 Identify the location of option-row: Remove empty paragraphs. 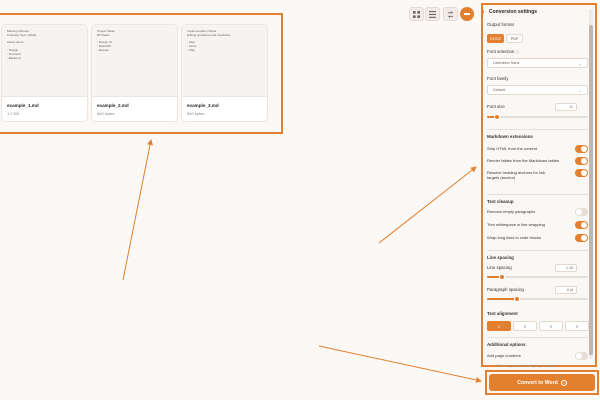
(537, 212).